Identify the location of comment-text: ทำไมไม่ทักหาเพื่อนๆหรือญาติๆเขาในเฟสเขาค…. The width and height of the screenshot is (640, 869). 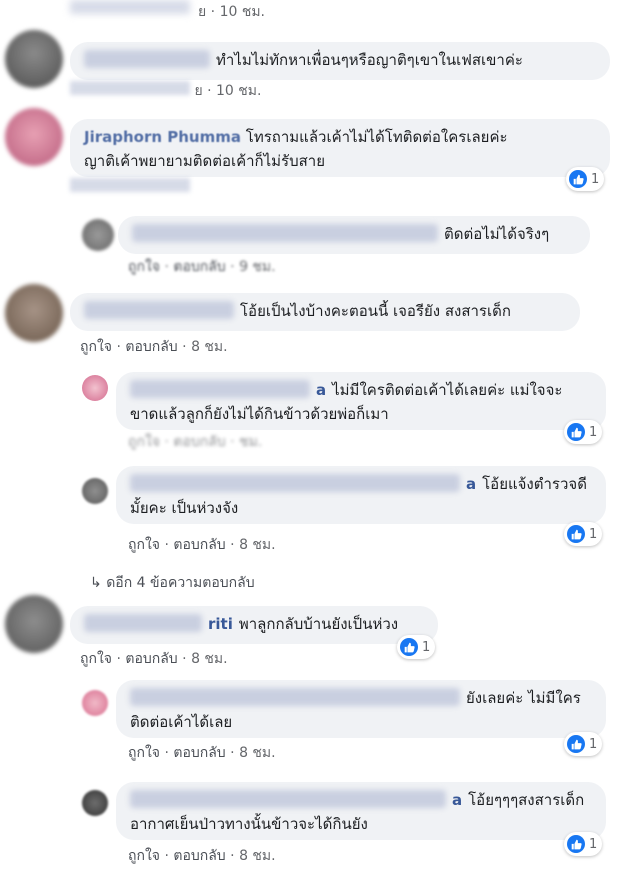
(369, 60).